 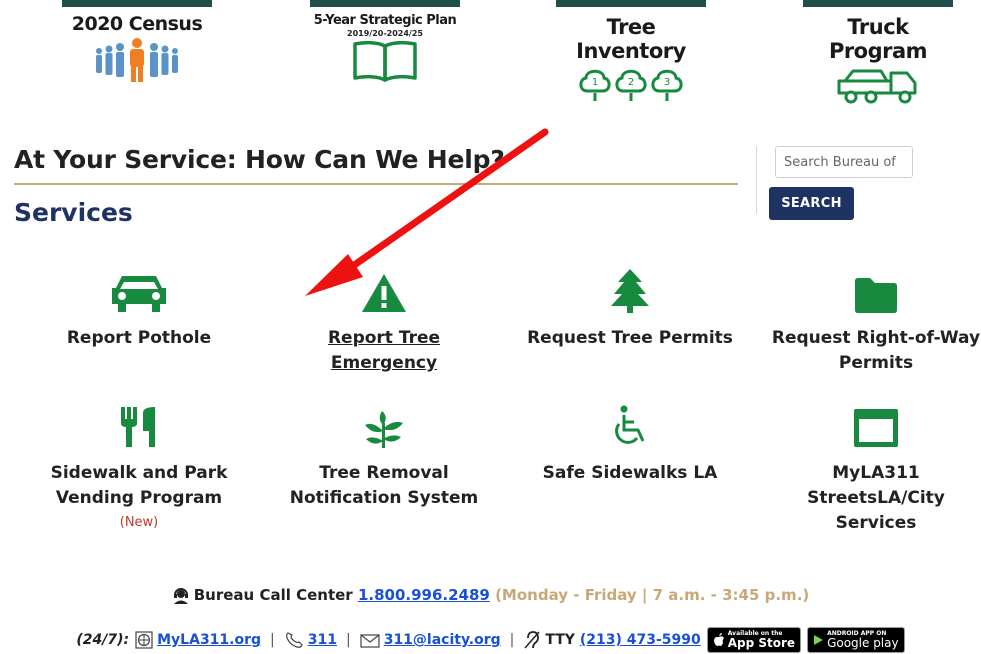 I want to click on phone-icon, so click(x=294, y=640).